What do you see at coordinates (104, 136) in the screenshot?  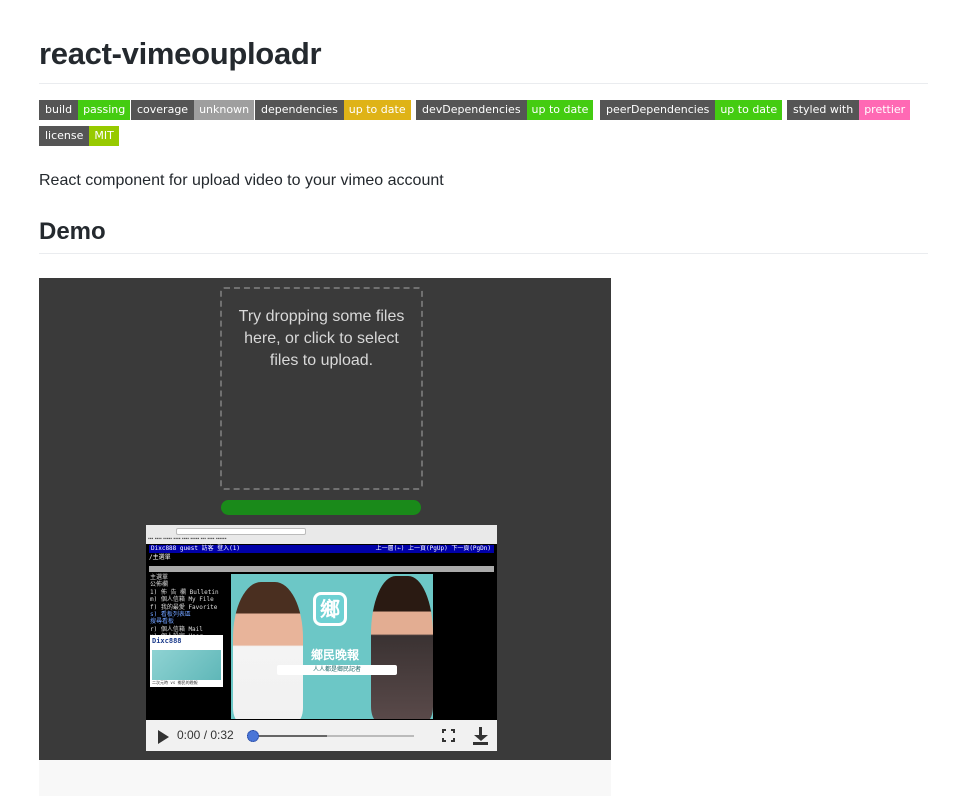 I see `badge-license-value: MIT` at bounding box center [104, 136].